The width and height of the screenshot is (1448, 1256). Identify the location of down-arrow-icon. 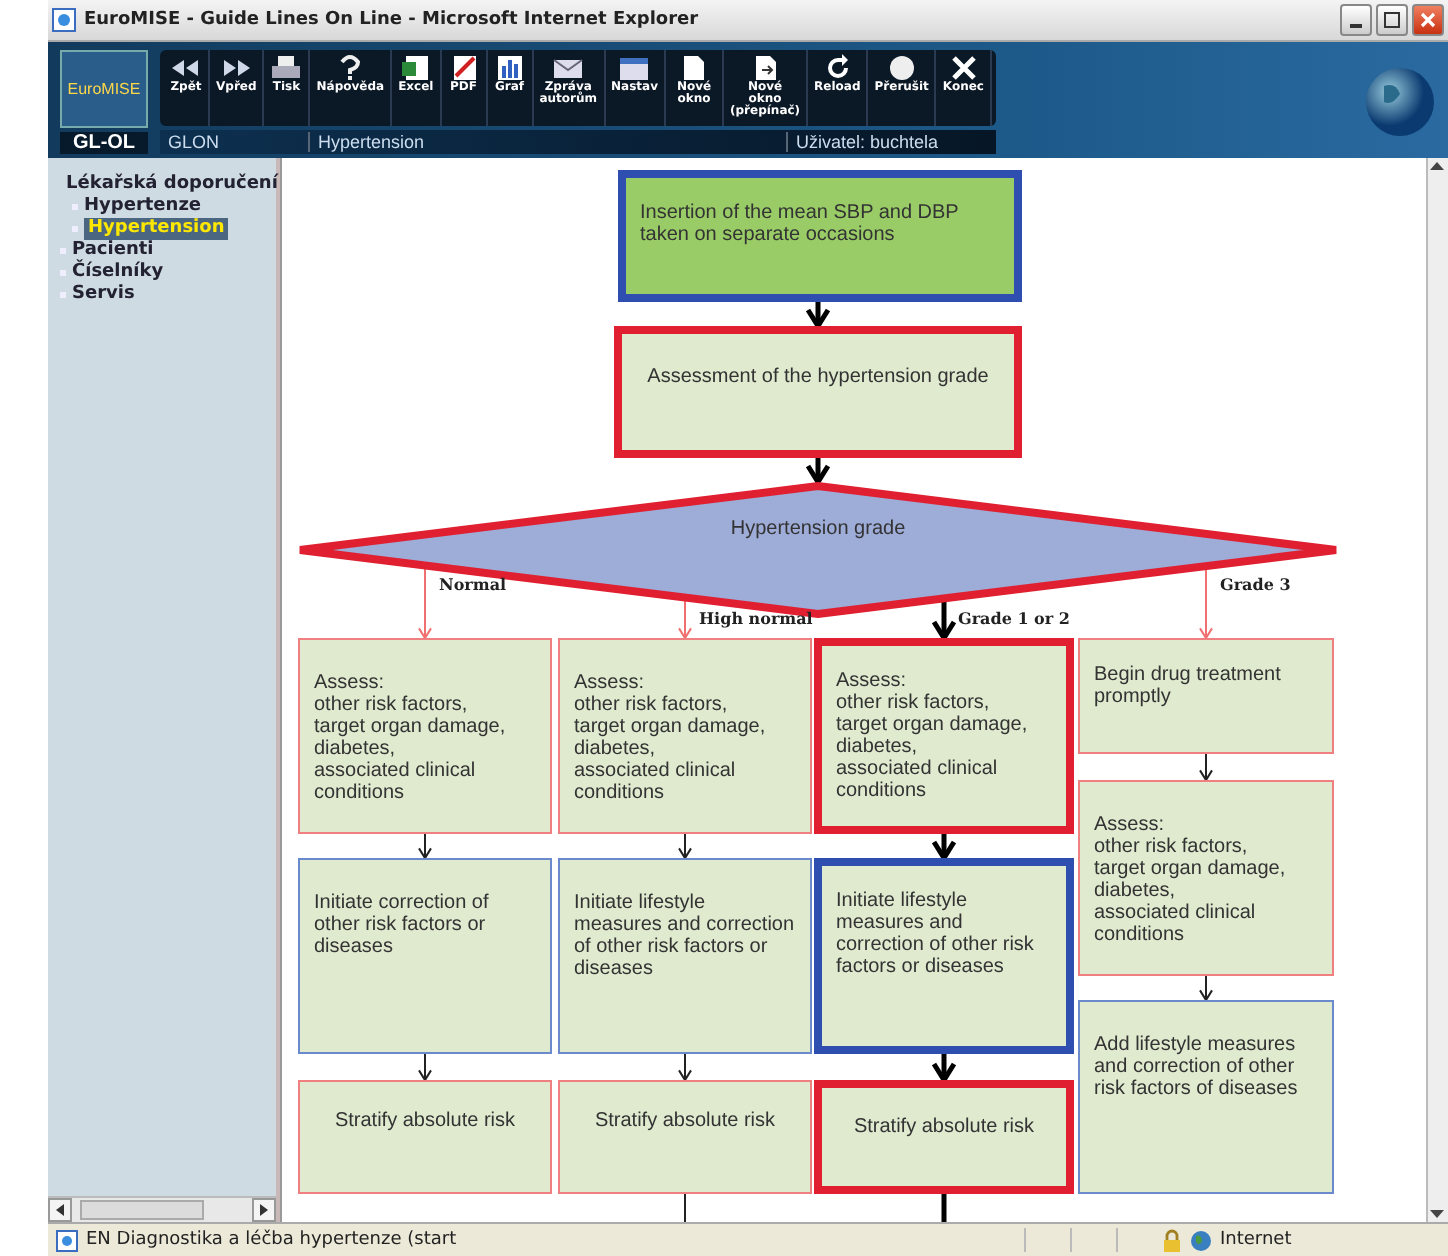
(1437, 1213).